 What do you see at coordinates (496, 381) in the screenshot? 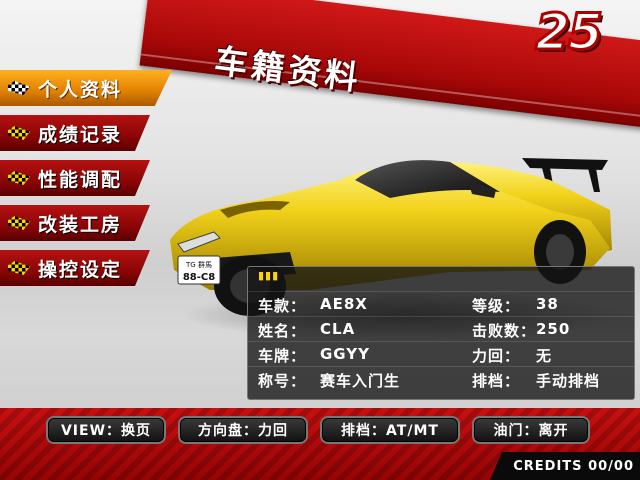
I see `field-label: 排档：` at bounding box center [496, 381].